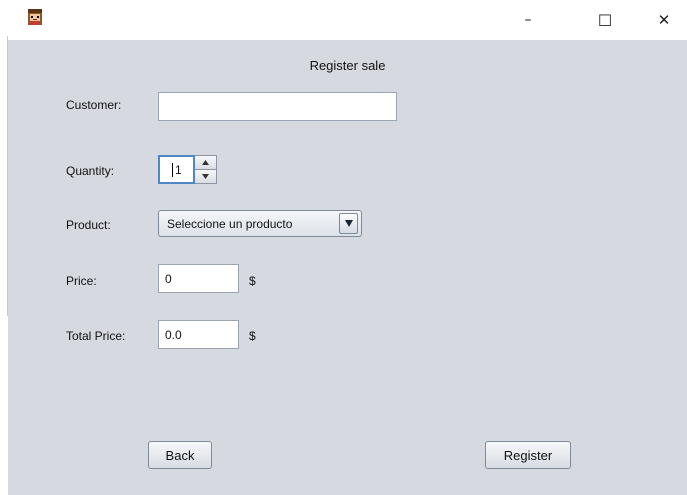 Image resolution: width=687 pixels, height=495 pixels. What do you see at coordinates (172, 169) in the screenshot?
I see `text-caret` at bounding box center [172, 169].